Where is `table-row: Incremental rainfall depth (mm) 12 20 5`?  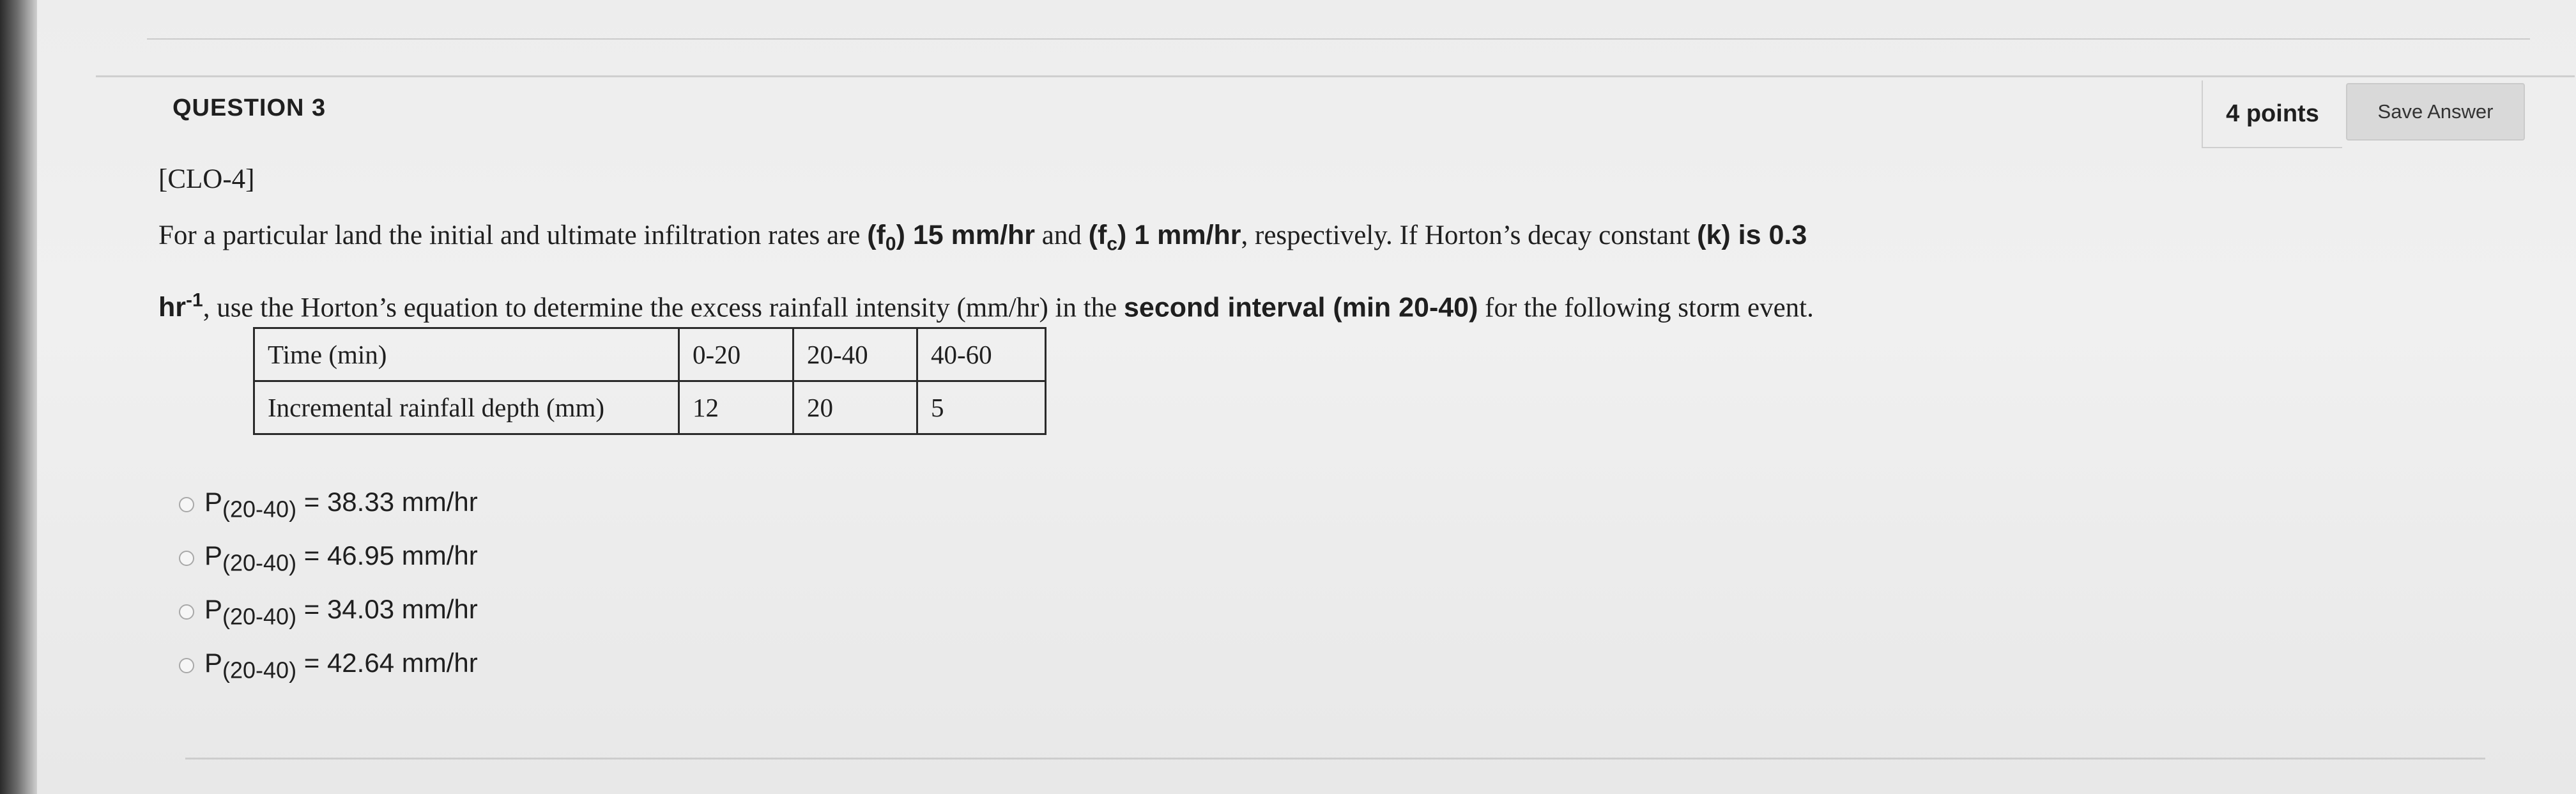 table-row: Incremental rainfall depth (mm) 12 20 5 is located at coordinates (649, 407).